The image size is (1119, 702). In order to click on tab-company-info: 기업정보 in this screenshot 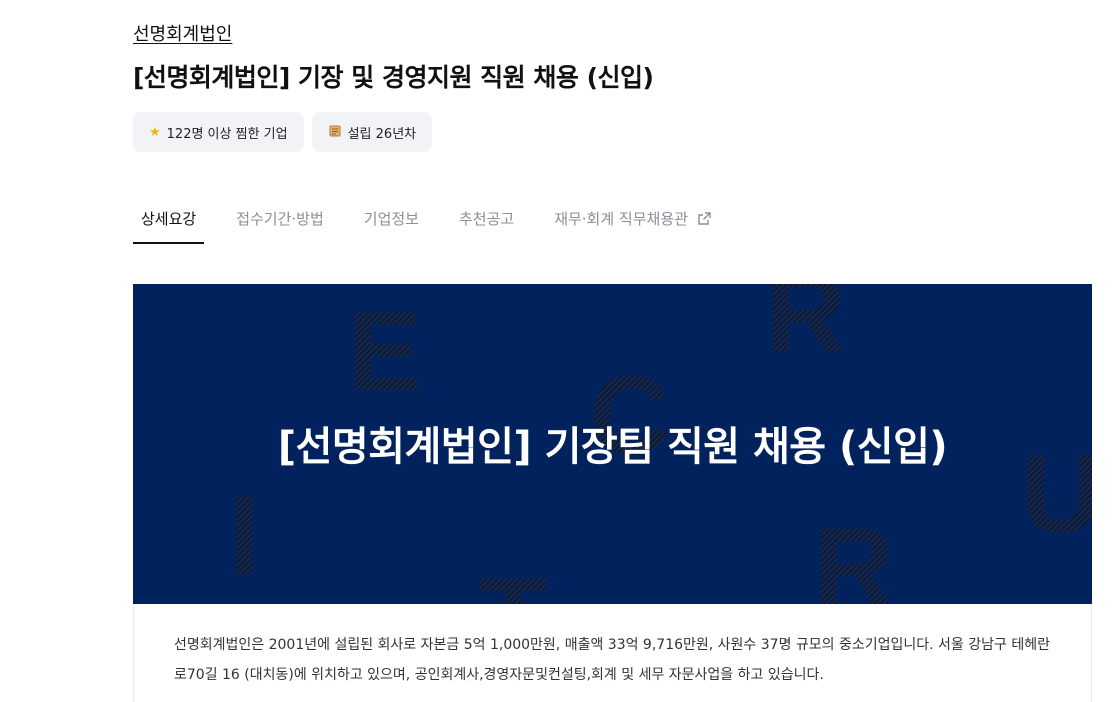, I will do `click(391, 220)`.